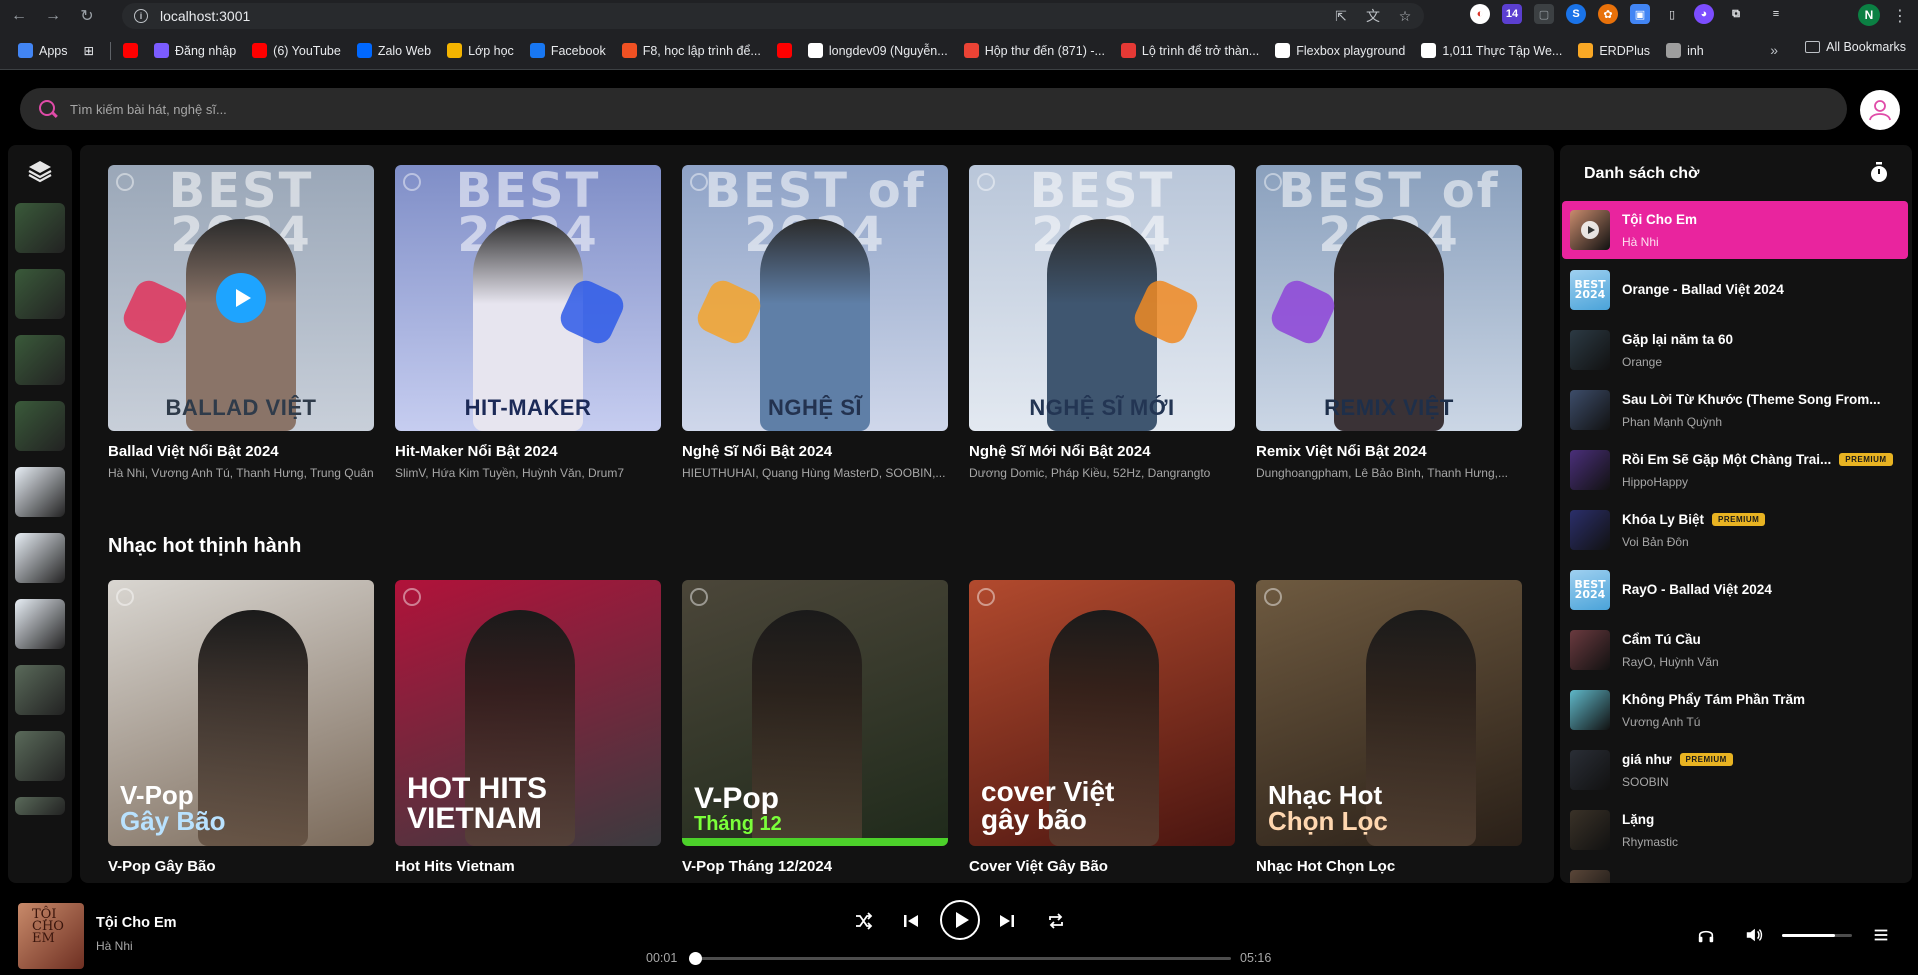 The height and width of the screenshot is (975, 1918). I want to click on bookmark-star-icon: ☆, so click(1405, 16).